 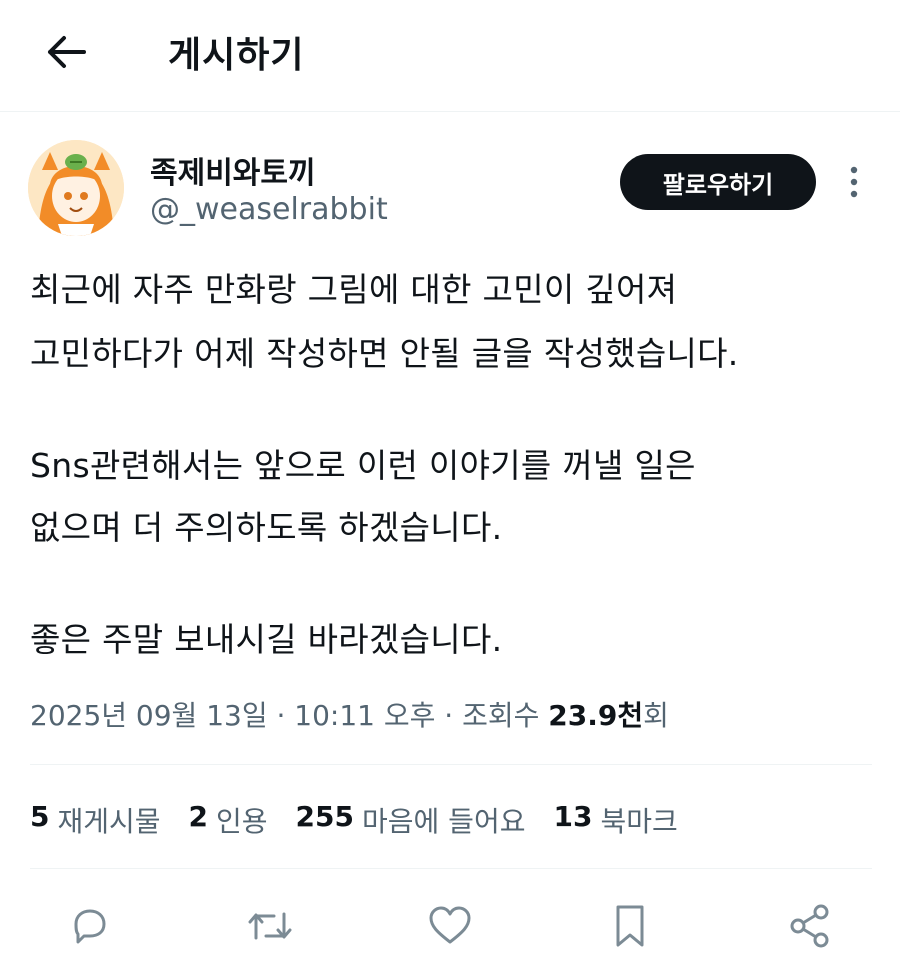 I want to click on view-count: 23.9천, so click(x=595, y=715).